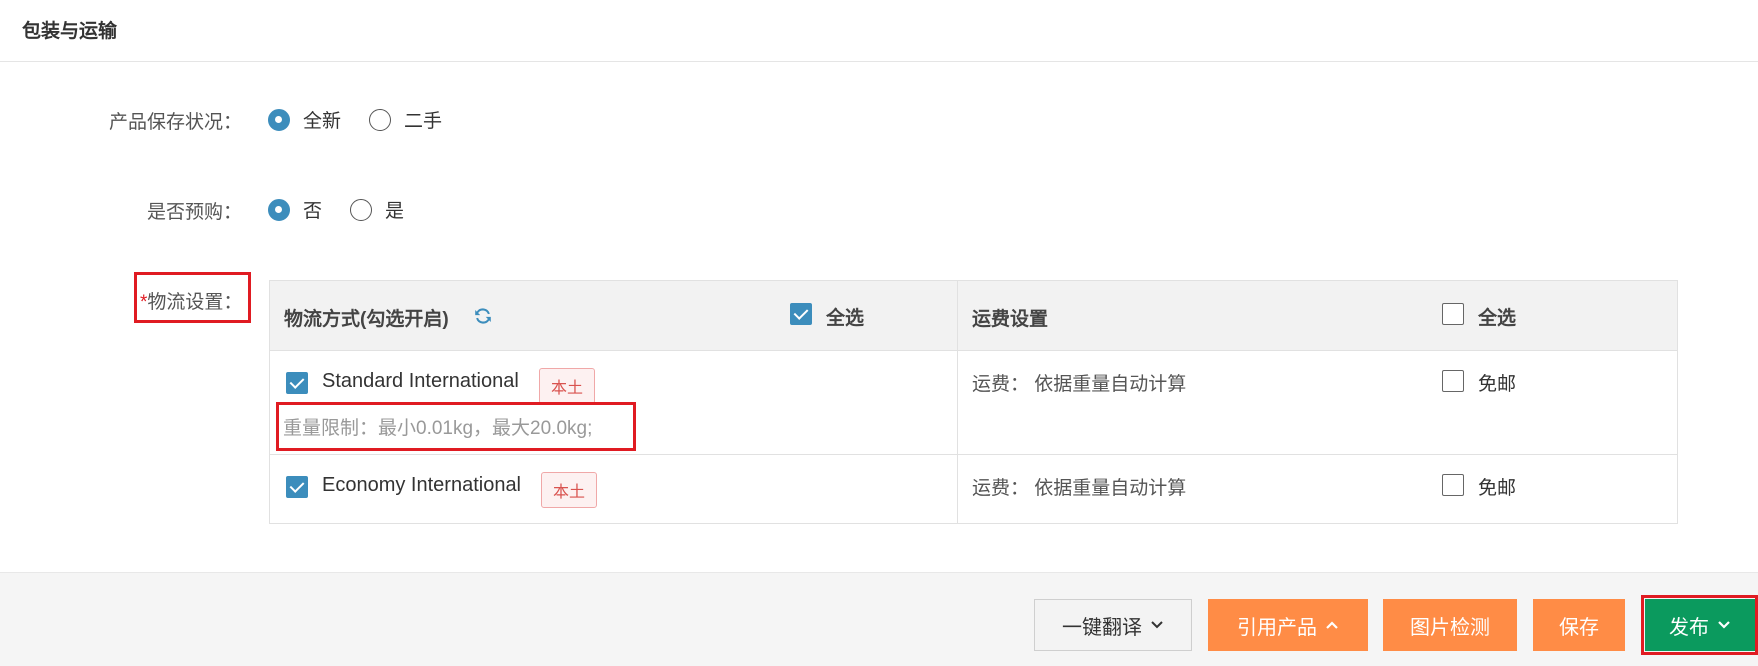 The width and height of the screenshot is (1758, 666). Describe the element at coordinates (70, 31) in the screenshot. I see `section-title: 包装与运输` at that location.